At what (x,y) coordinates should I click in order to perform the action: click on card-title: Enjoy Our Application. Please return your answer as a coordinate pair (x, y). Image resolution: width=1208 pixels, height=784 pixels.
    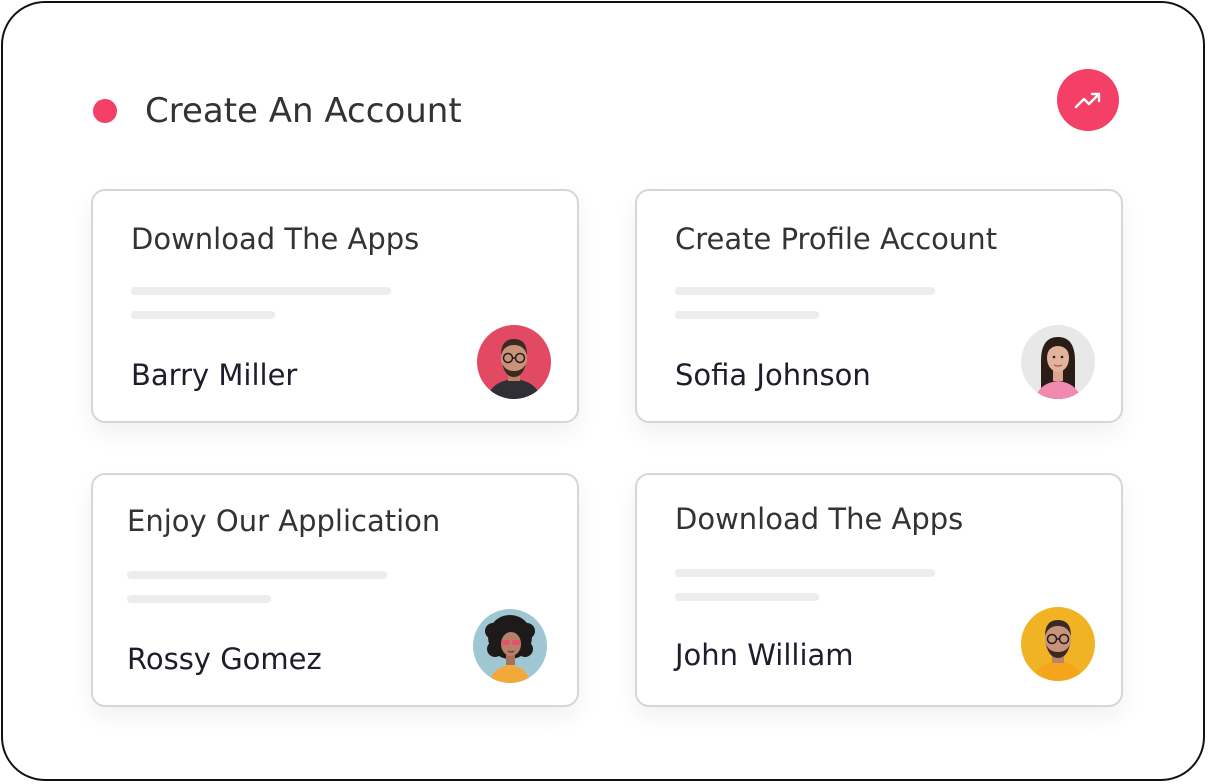
    Looking at the image, I should click on (284, 521).